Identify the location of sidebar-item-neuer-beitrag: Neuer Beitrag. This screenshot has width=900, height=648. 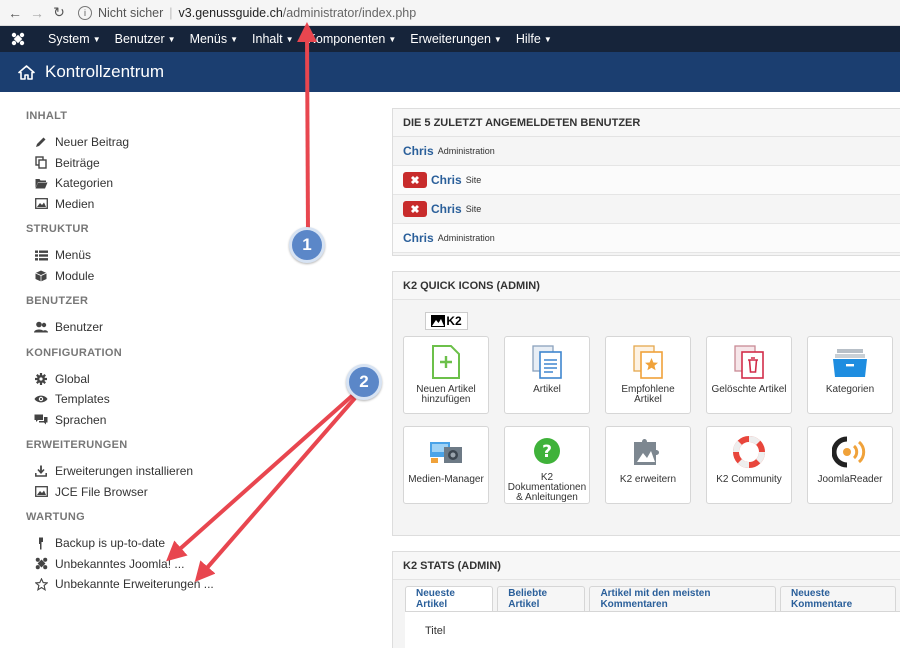
(176, 142).